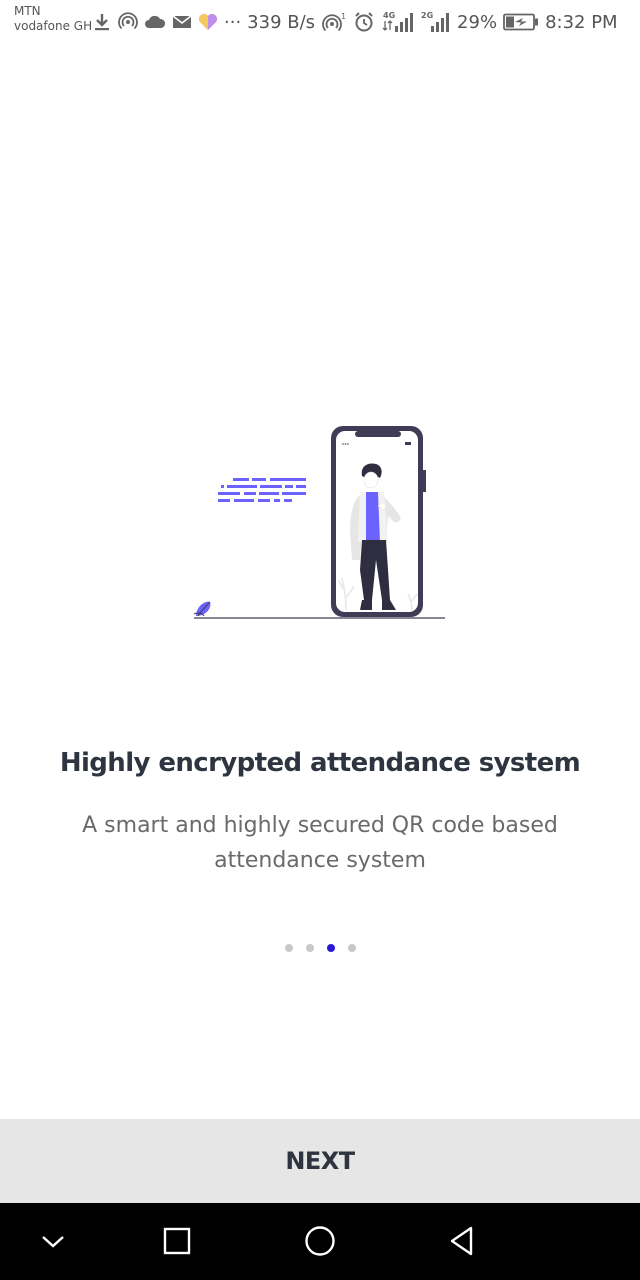  I want to click on onboarding-illustration, so click(320, 523).